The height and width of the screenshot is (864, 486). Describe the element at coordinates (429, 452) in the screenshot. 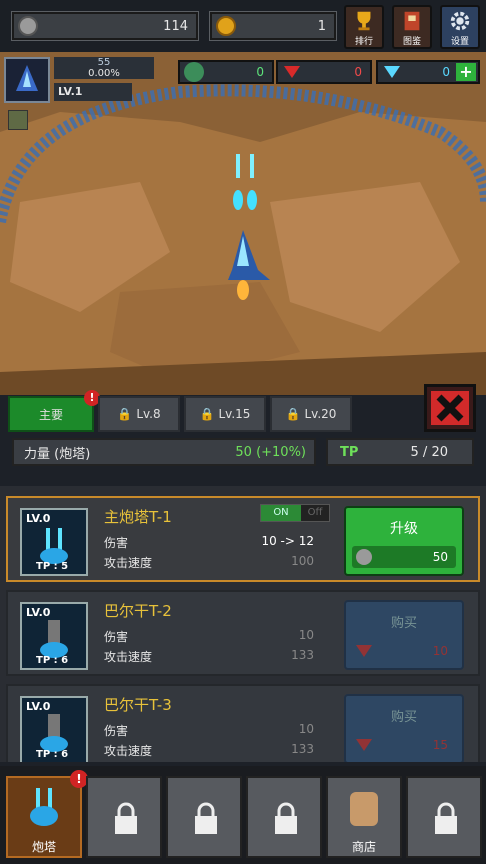

I see `tp-value: 5 / 20` at that location.